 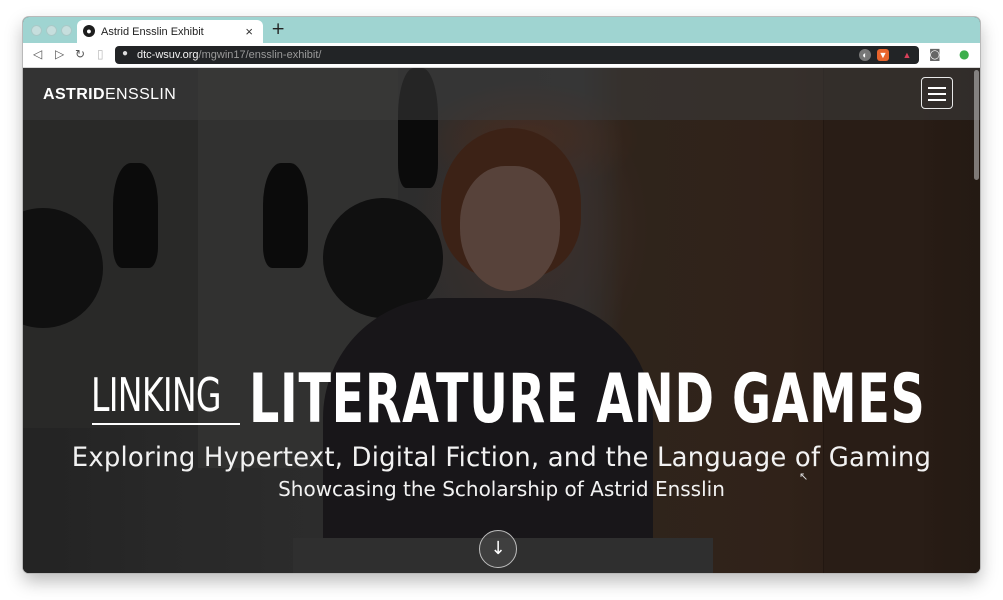 What do you see at coordinates (907, 55) in the screenshot?
I see `brave-rewards-icon: ▲` at bounding box center [907, 55].